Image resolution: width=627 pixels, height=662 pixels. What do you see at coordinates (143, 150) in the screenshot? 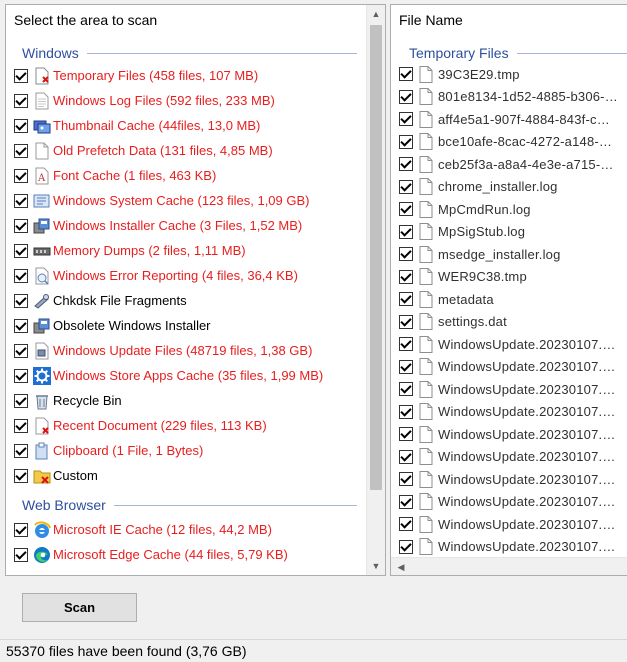
I see `scan-area-item: Old Prefetch Data (131 files, 4,85 MB)` at bounding box center [143, 150].